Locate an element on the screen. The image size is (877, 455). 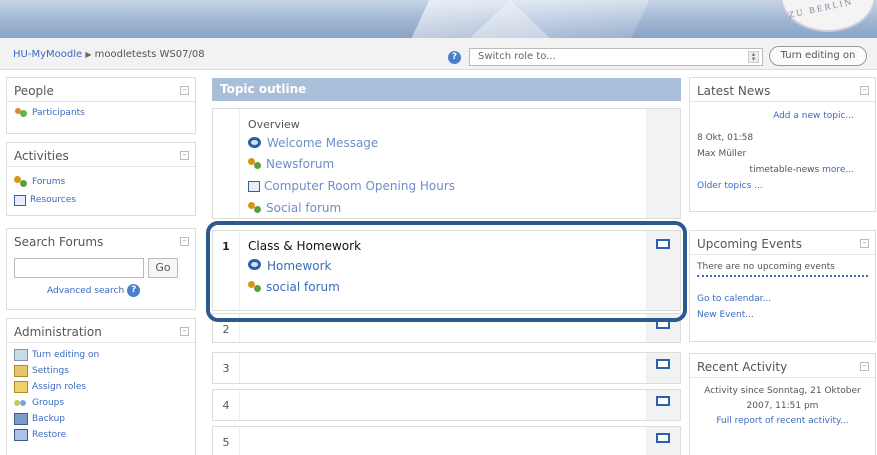
search-forums-title: Search Forums is located at coordinates (59, 242).